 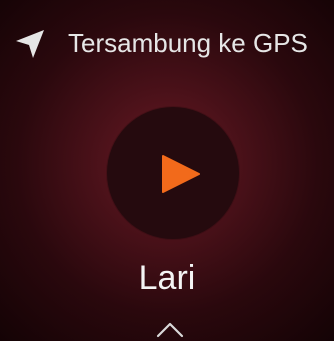 I want to click on play-icon, so click(x=181, y=174).